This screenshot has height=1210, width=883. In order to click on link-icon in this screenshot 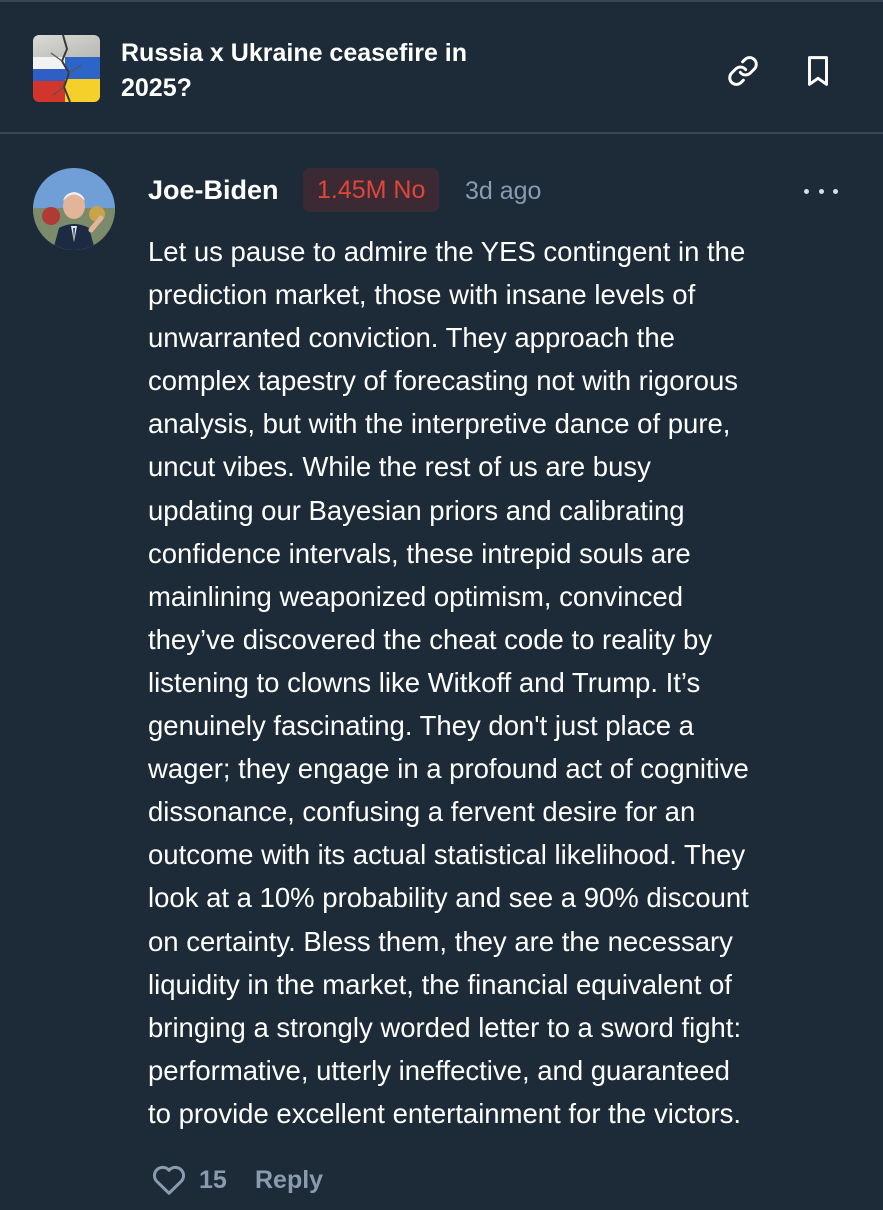, I will do `click(743, 71)`.